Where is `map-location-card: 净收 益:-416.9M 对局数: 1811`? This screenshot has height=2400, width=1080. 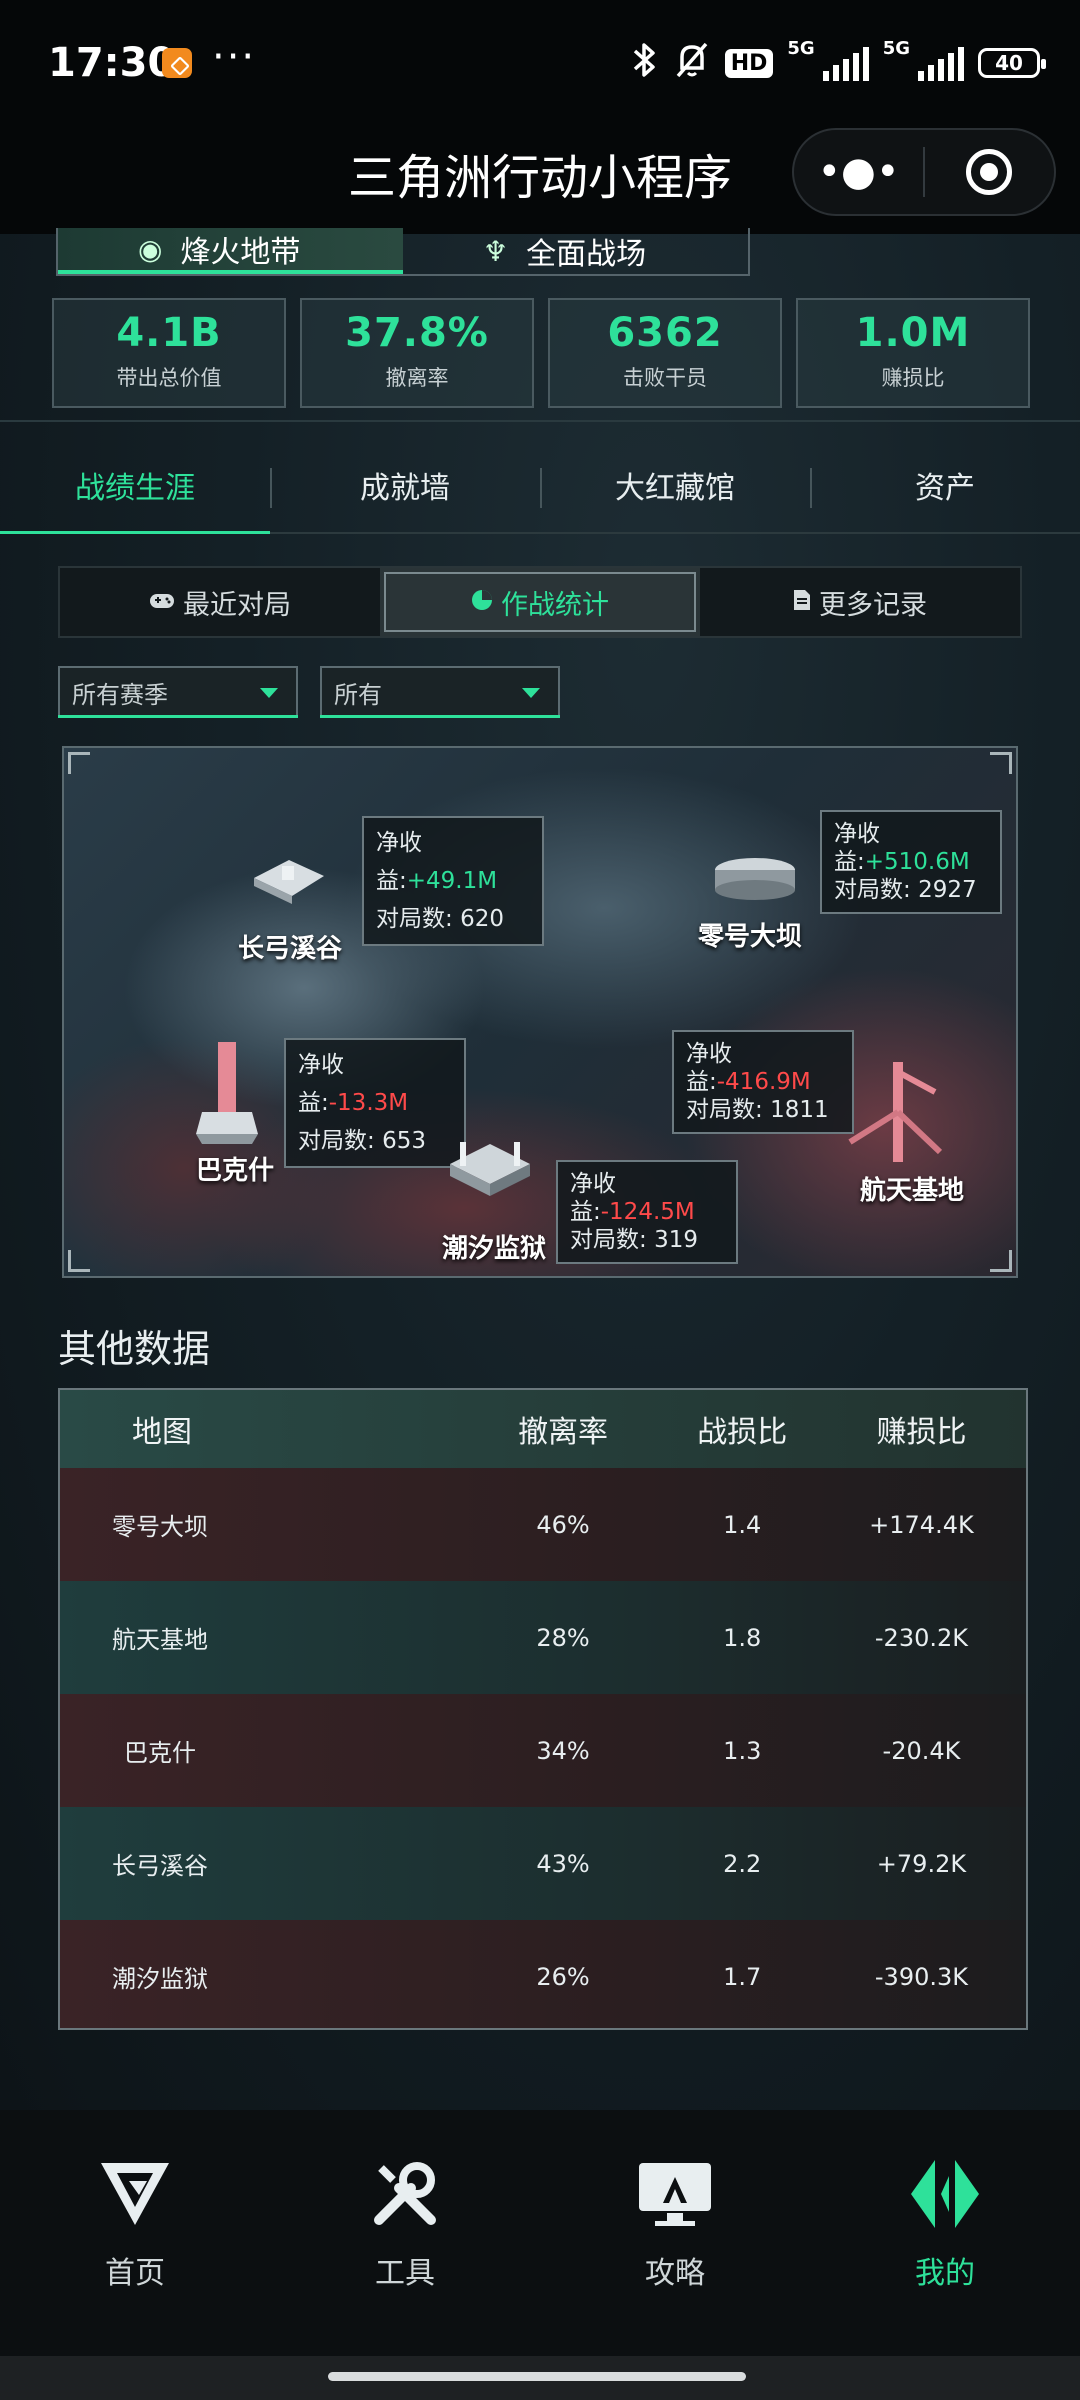
map-location-card: 净收 益:-416.9M 对局数: 1811 is located at coordinates (763, 1082).